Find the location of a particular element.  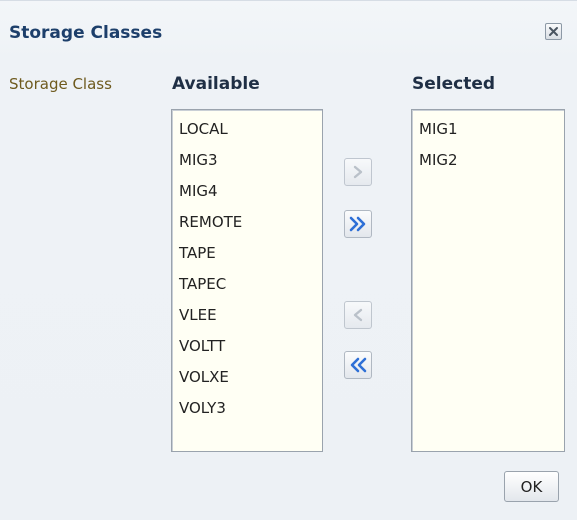

remove-all-button is located at coordinates (358, 365).